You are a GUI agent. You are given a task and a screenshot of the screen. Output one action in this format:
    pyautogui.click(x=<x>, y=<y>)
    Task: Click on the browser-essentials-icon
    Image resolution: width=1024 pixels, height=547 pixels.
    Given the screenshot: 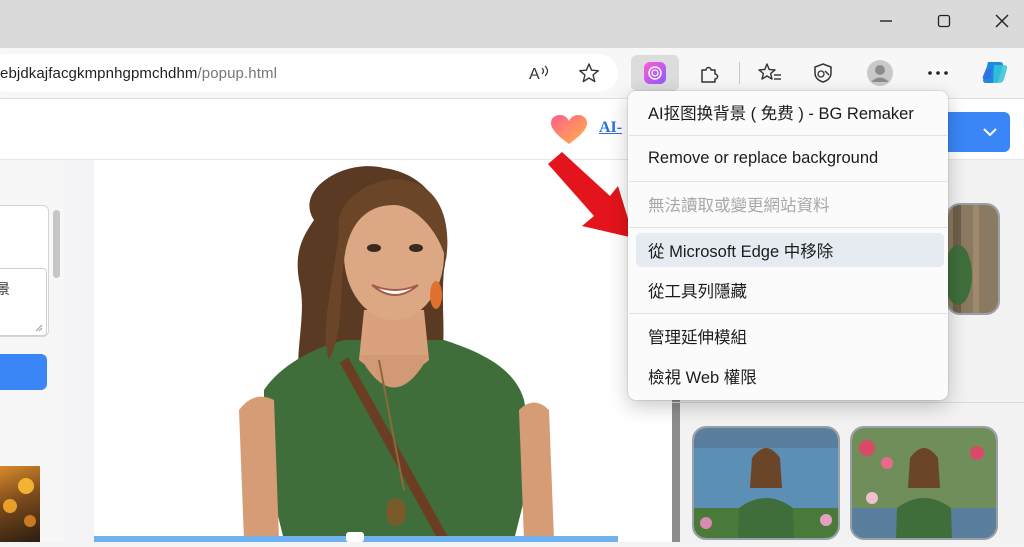 What is the action you would take?
    pyautogui.click(x=823, y=73)
    